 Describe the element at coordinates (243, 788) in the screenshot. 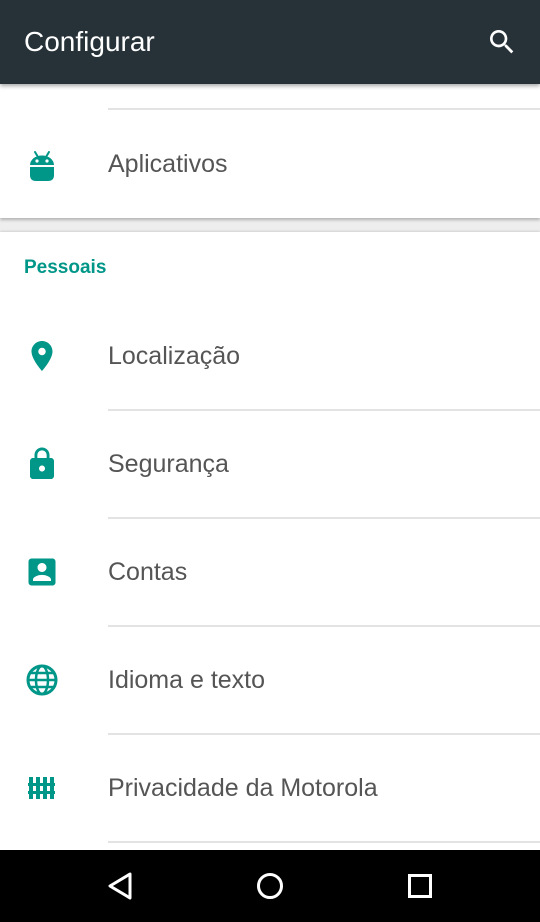

I see `settings-item-label: Privacidade da Motorola` at that location.